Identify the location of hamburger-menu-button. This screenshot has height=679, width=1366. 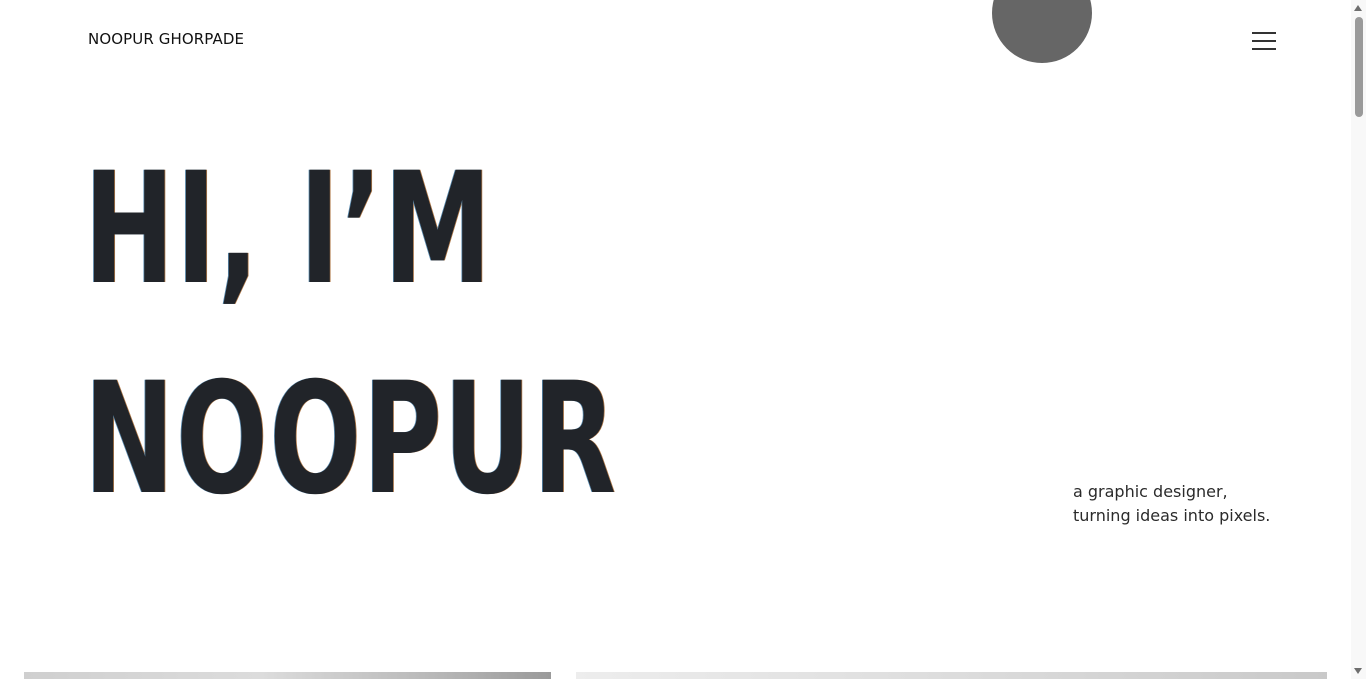
(1264, 41).